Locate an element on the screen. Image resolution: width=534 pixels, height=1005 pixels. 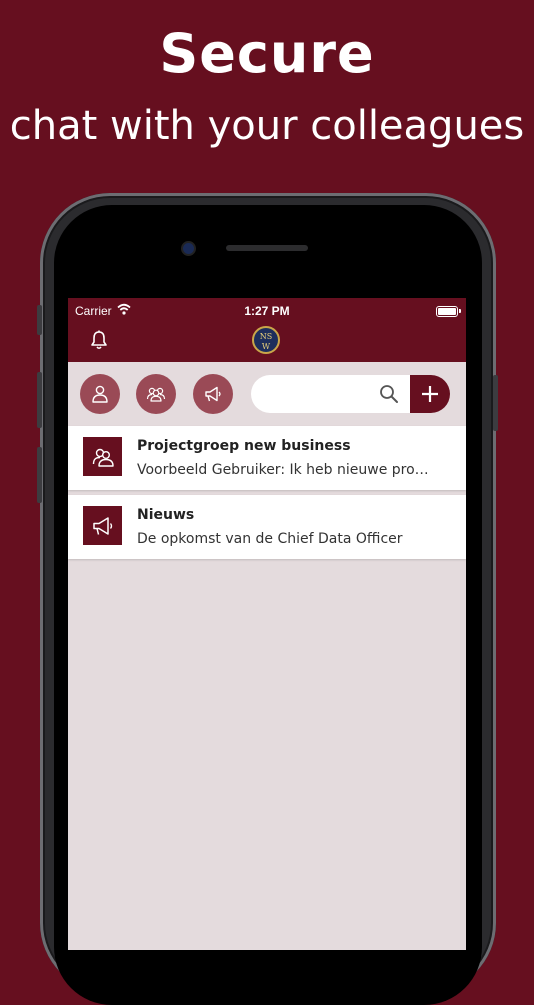
status-time: 1:27 PM is located at coordinates (267, 311).